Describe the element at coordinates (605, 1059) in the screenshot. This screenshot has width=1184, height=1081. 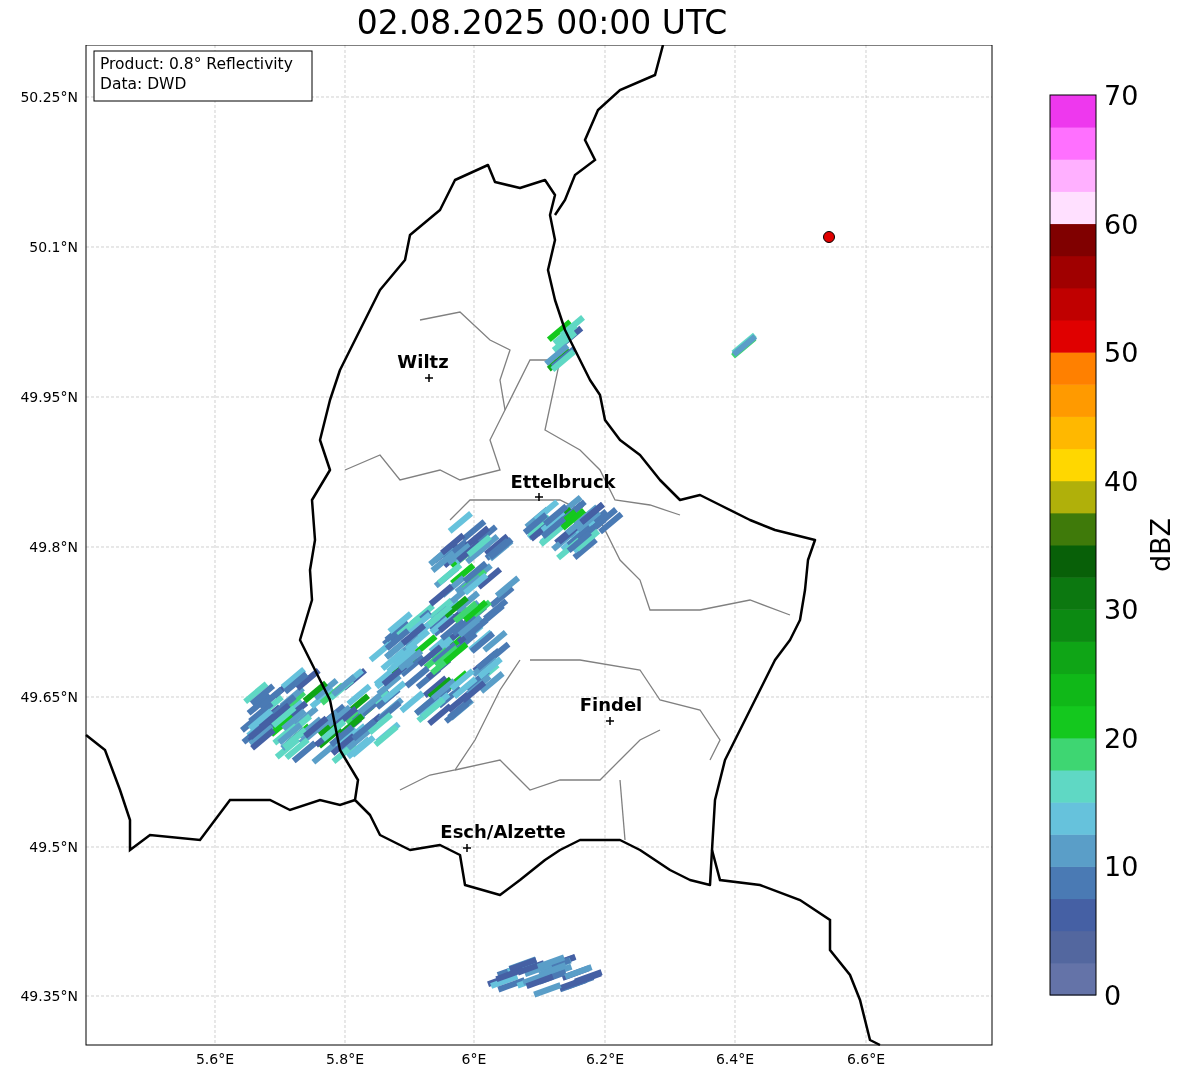
I see `longitude-label: 6.2°E` at that location.